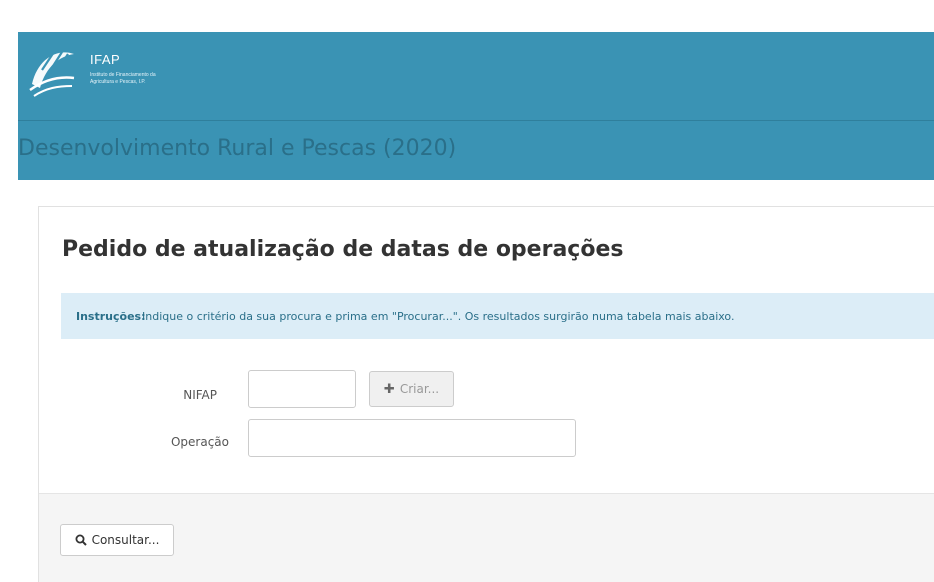 This screenshot has height=582, width=934. Describe the element at coordinates (81, 540) in the screenshot. I see `search-icon` at that location.